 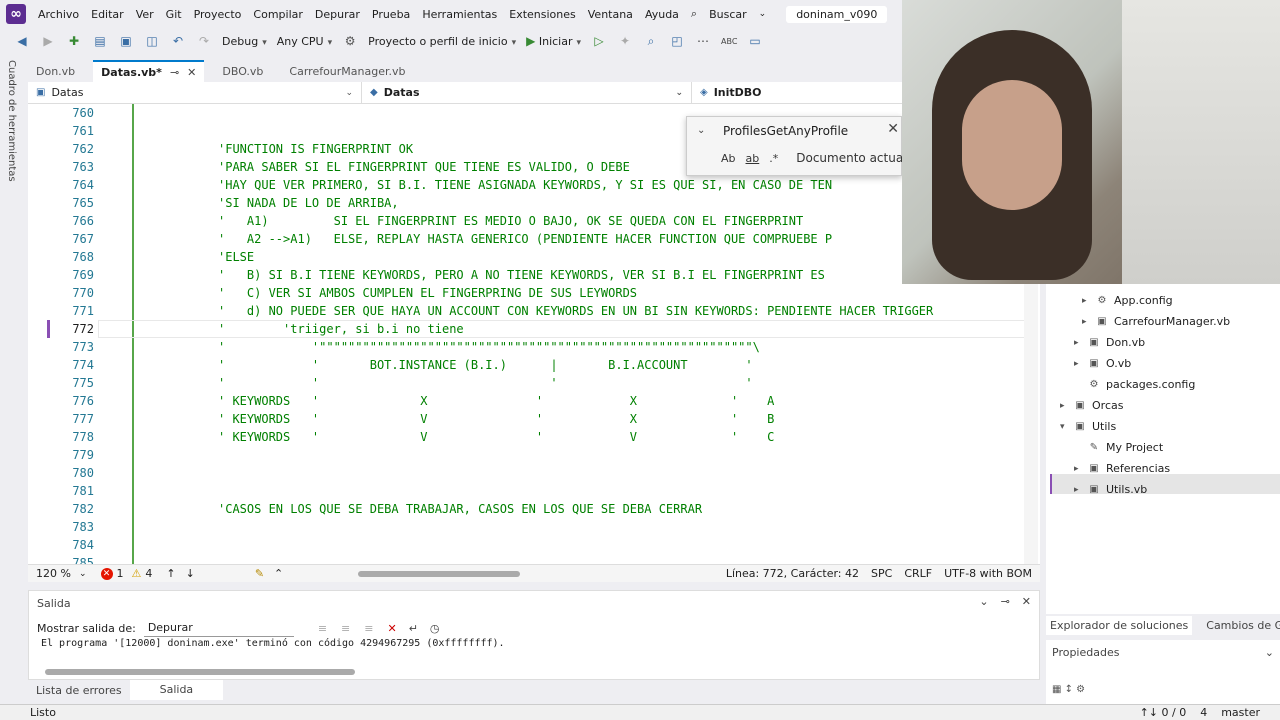 I want to click on menu-editar: Editar, so click(x=107, y=14).